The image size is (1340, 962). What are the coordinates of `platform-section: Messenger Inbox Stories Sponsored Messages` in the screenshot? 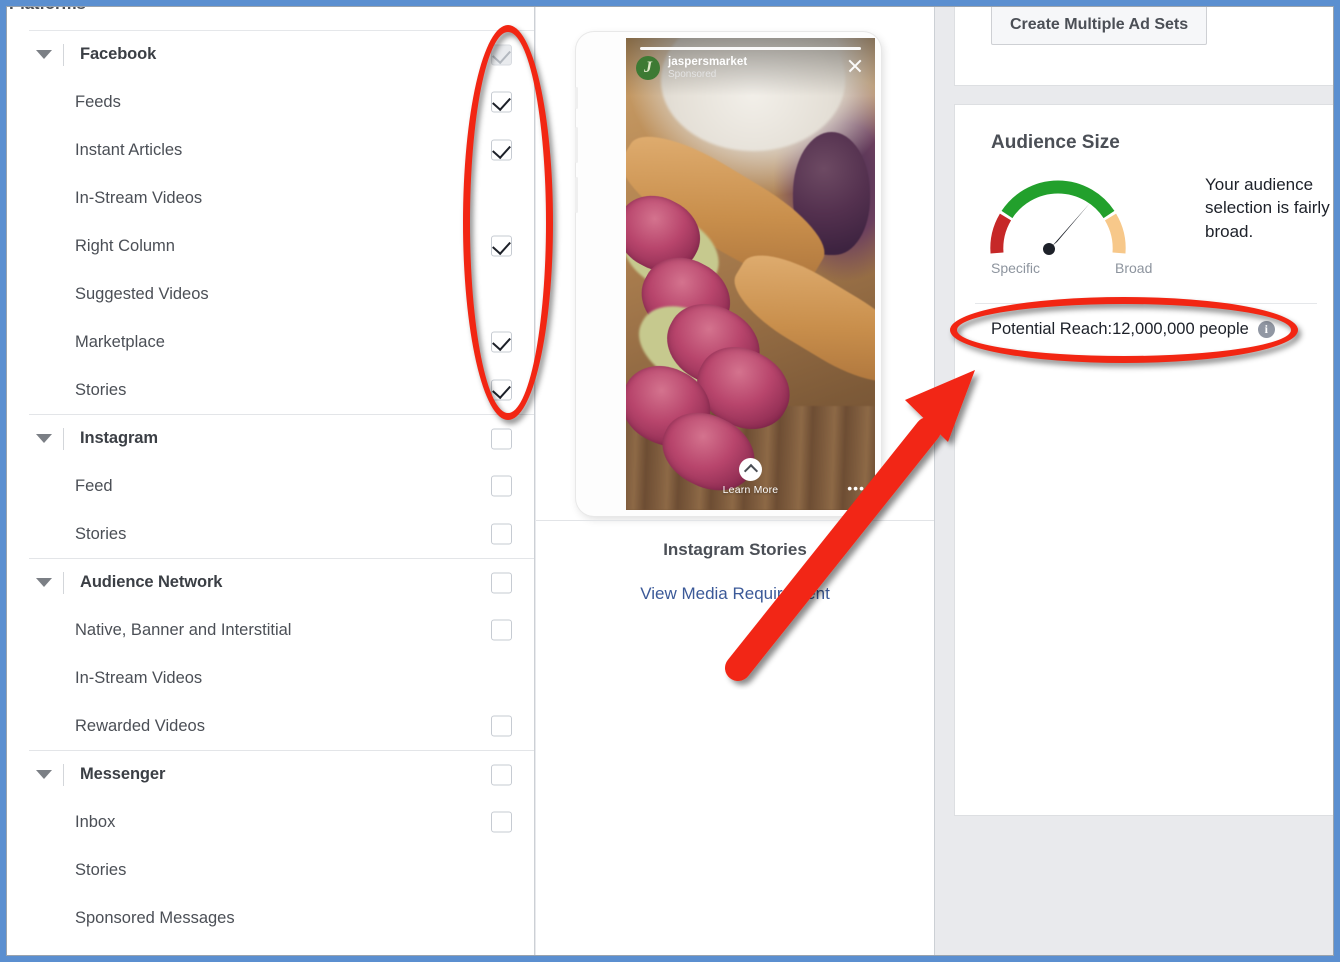 It's located at (281, 846).